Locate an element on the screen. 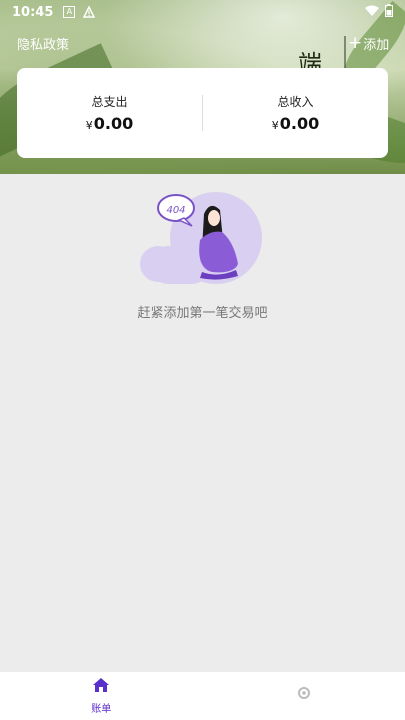  nav-settings is located at coordinates (304, 696).